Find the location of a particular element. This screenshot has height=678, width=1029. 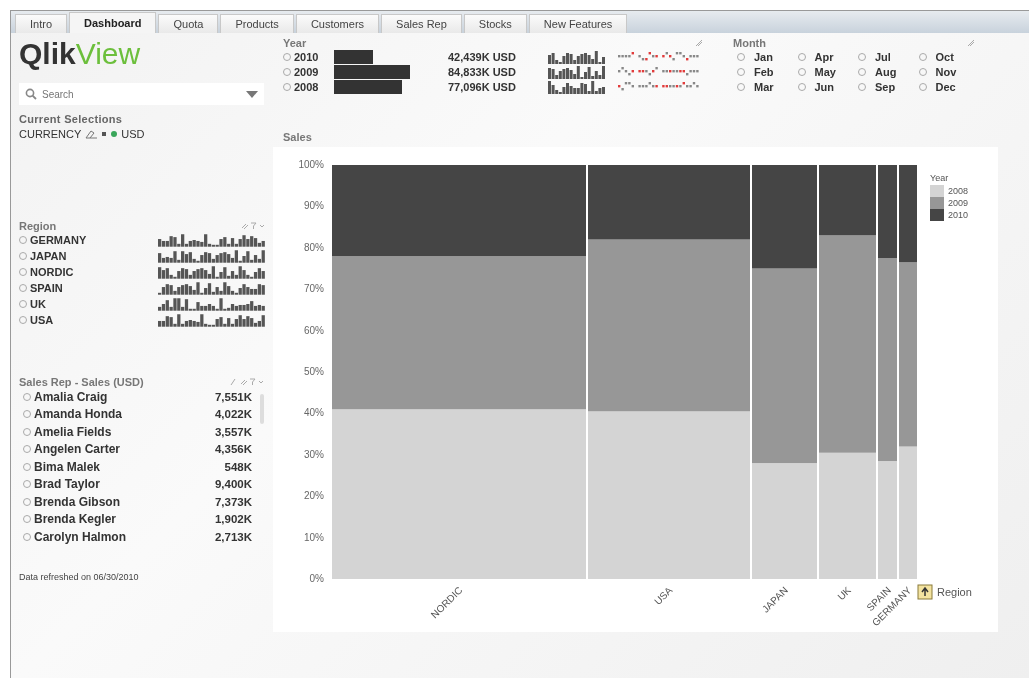

sales-value: 548K is located at coordinates (237, 466).